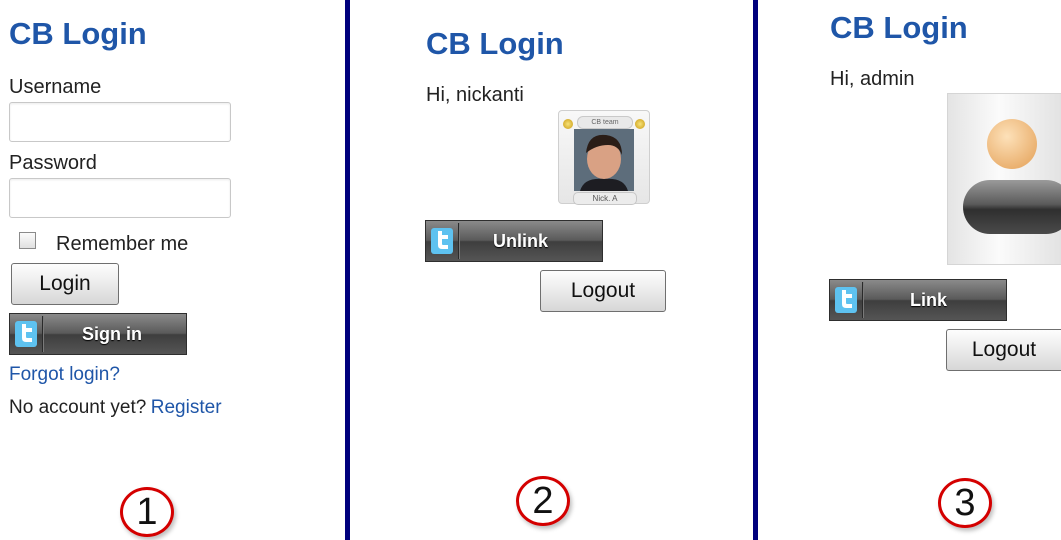  Describe the element at coordinates (929, 300) in the screenshot. I see `twitter-link-label: Link` at that location.